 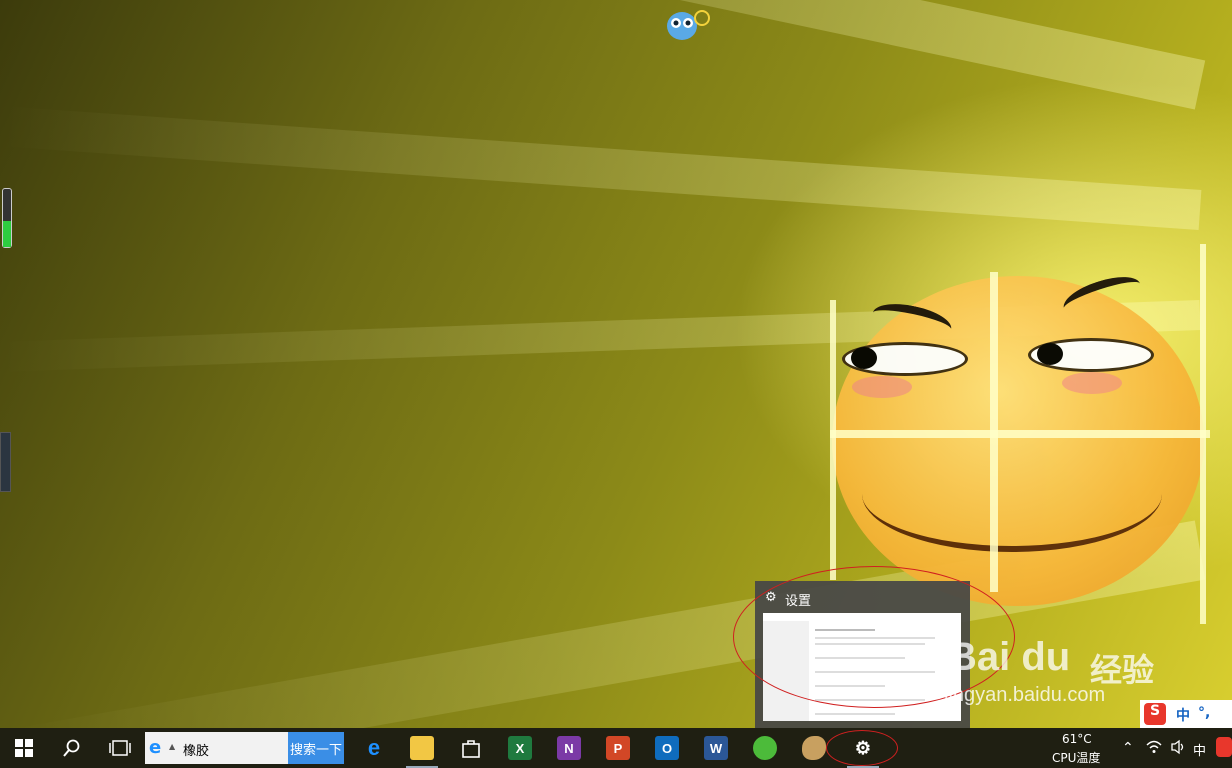 I want to click on taskbar-app-edge: e, so click(x=374, y=748).